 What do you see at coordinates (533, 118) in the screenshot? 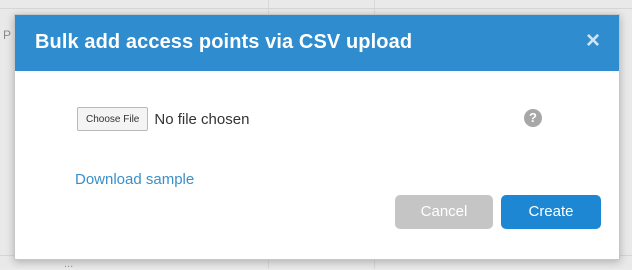
I see `help-icon: ?` at bounding box center [533, 118].